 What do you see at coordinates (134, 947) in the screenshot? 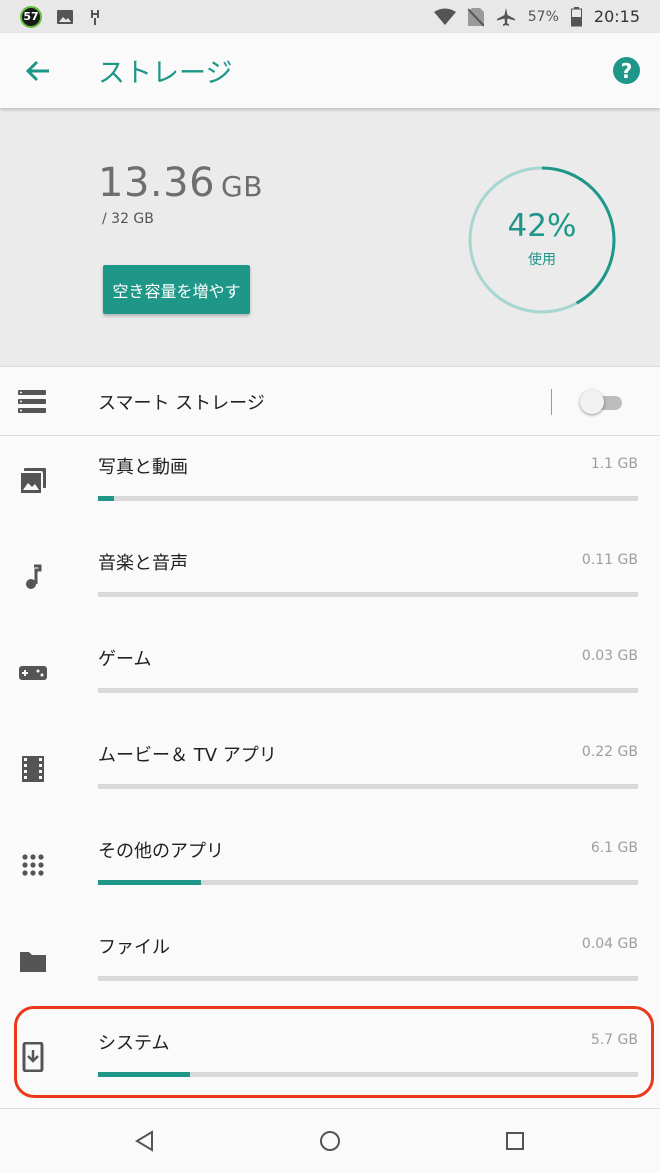
I see `category-label: ファイル` at bounding box center [134, 947].